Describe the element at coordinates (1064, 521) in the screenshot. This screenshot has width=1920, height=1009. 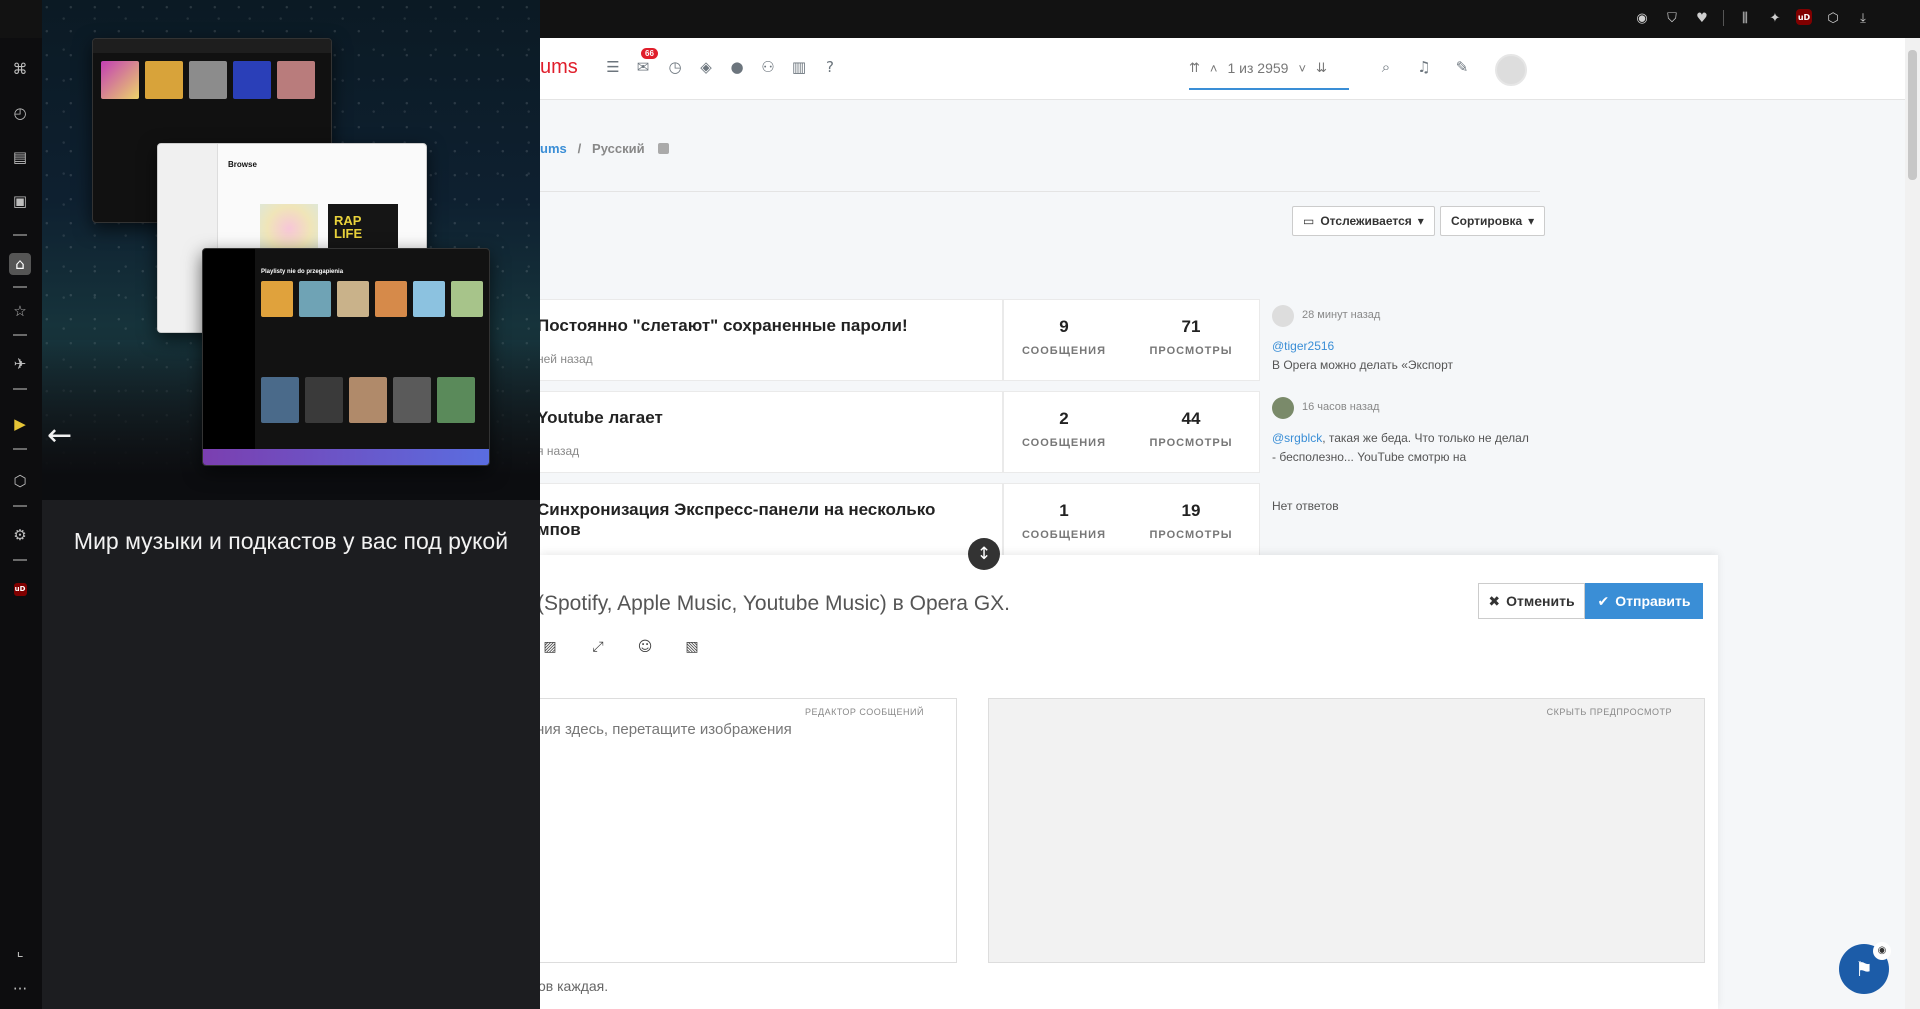
I see `posts-stat: 1 СООБЩЕНИЯ` at that location.